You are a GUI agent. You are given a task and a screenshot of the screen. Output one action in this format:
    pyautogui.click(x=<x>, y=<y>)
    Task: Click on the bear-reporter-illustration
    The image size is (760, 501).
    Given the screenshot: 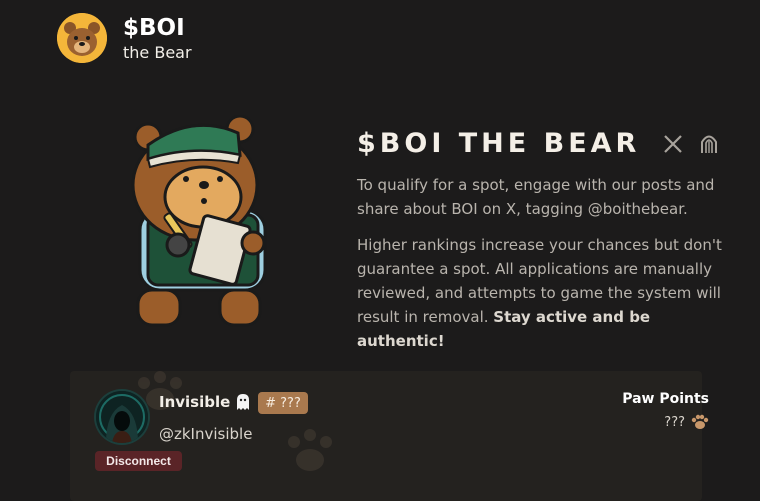 What is the action you would take?
    pyautogui.click(x=206, y=222)
    